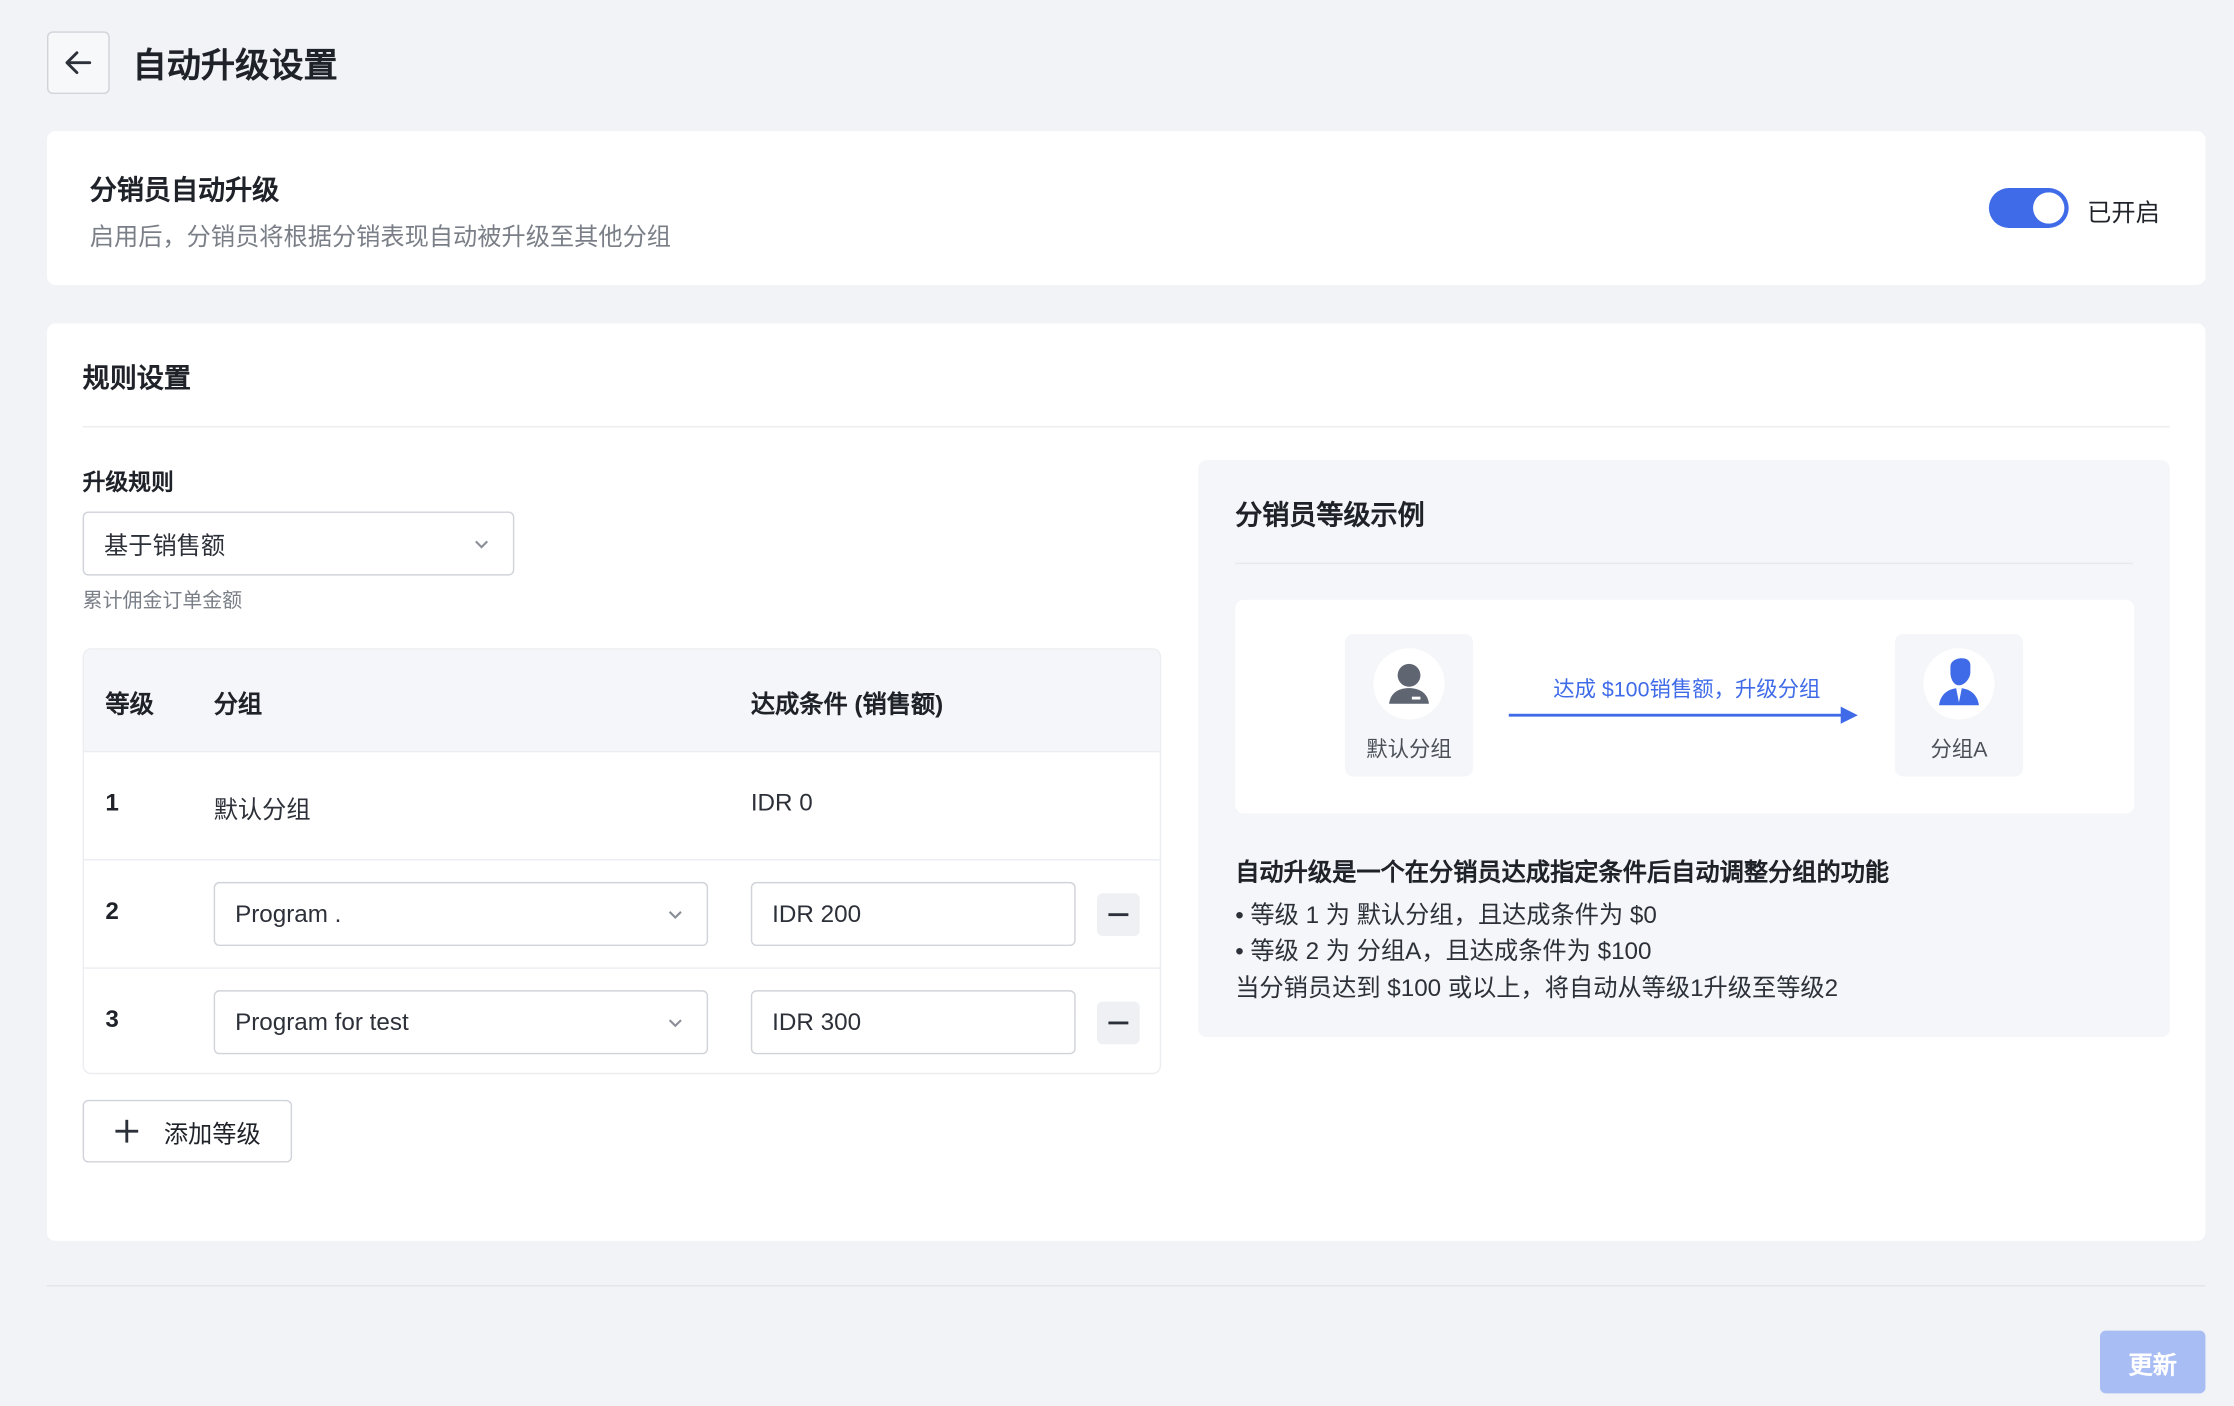 The width and height of the screenshot is (2234, 1406). I want to click on condition-value: IDR 0, so click(781, 803).